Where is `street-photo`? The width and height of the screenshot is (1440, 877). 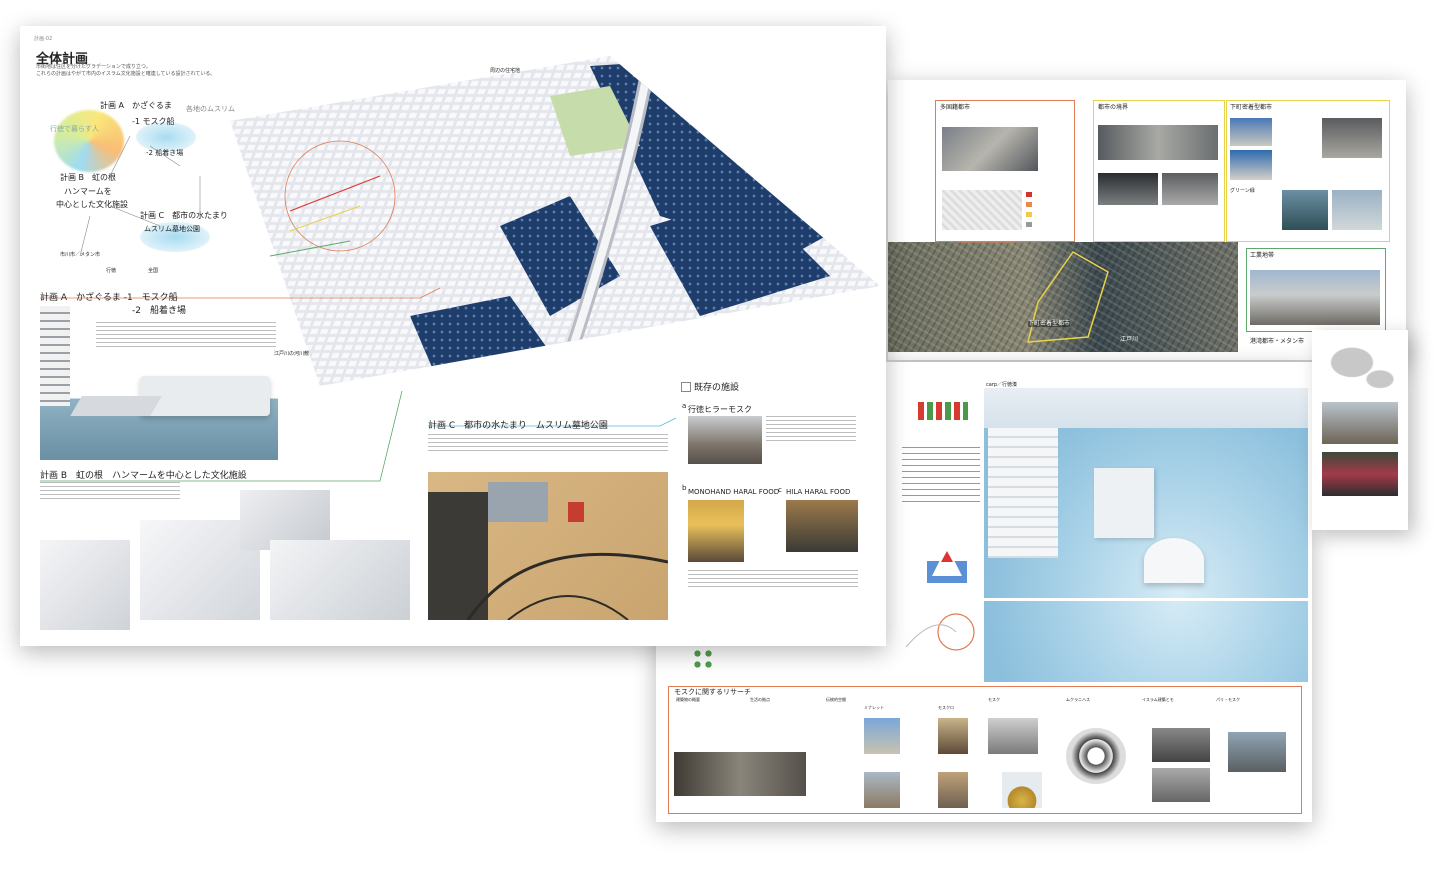
street-photo is located at coordinates (990, 149).